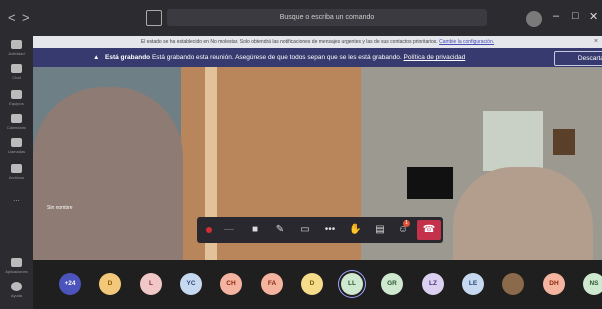 This screenshot has height=309, width=602. What do you see at coordinates (406, 223) in the screenshot?
I see `participants-badge: 1` at bounding box center [406, 223].